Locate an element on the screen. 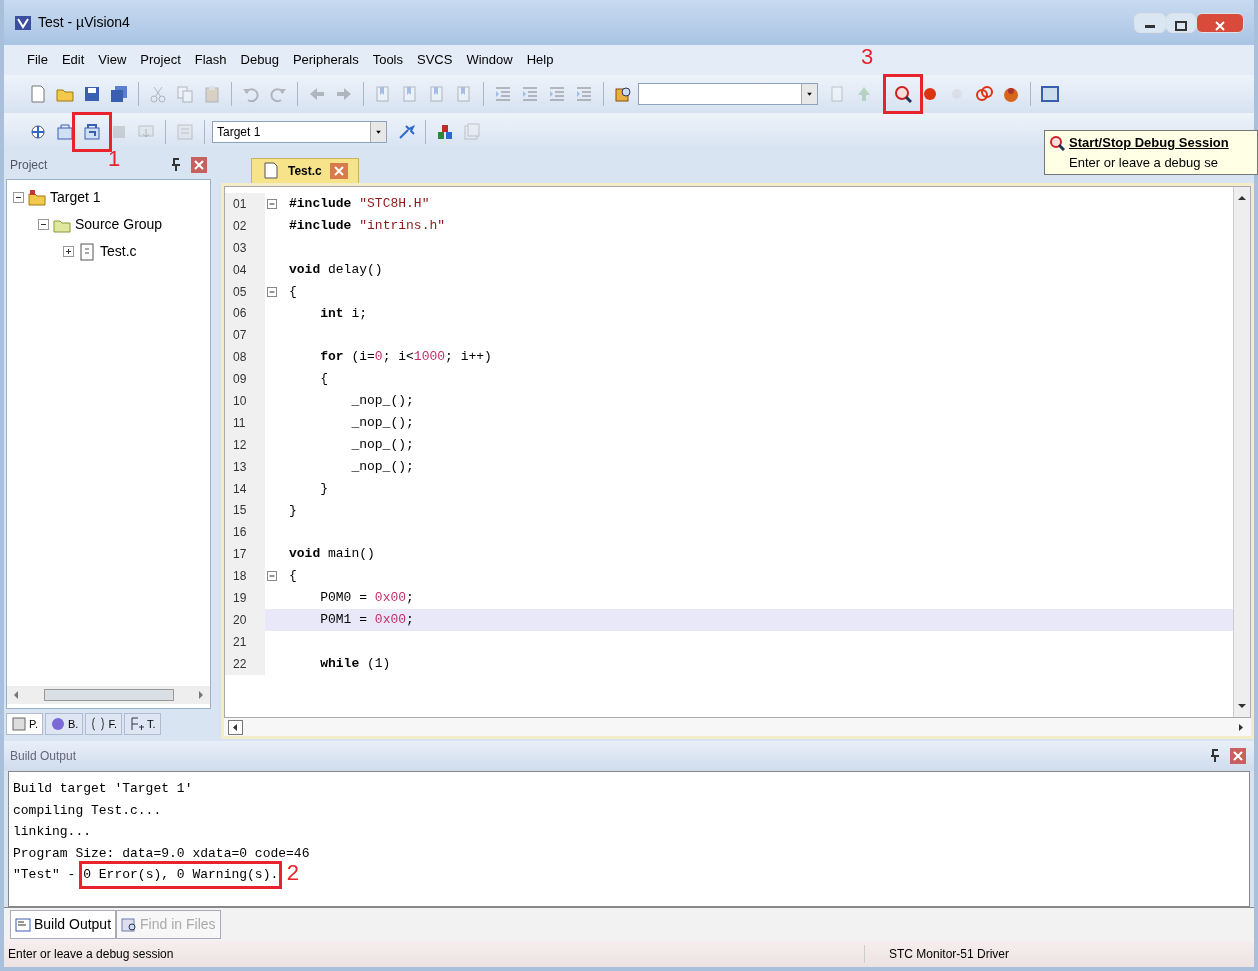  components-icon is located at coordinates (445, 132).